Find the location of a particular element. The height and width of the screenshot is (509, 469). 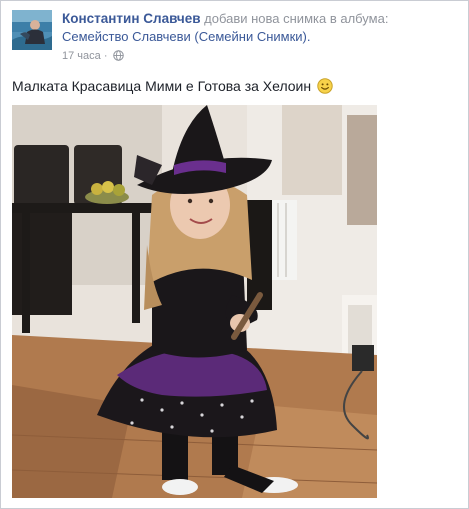

author-avatar is located at coordinates (32, 30).